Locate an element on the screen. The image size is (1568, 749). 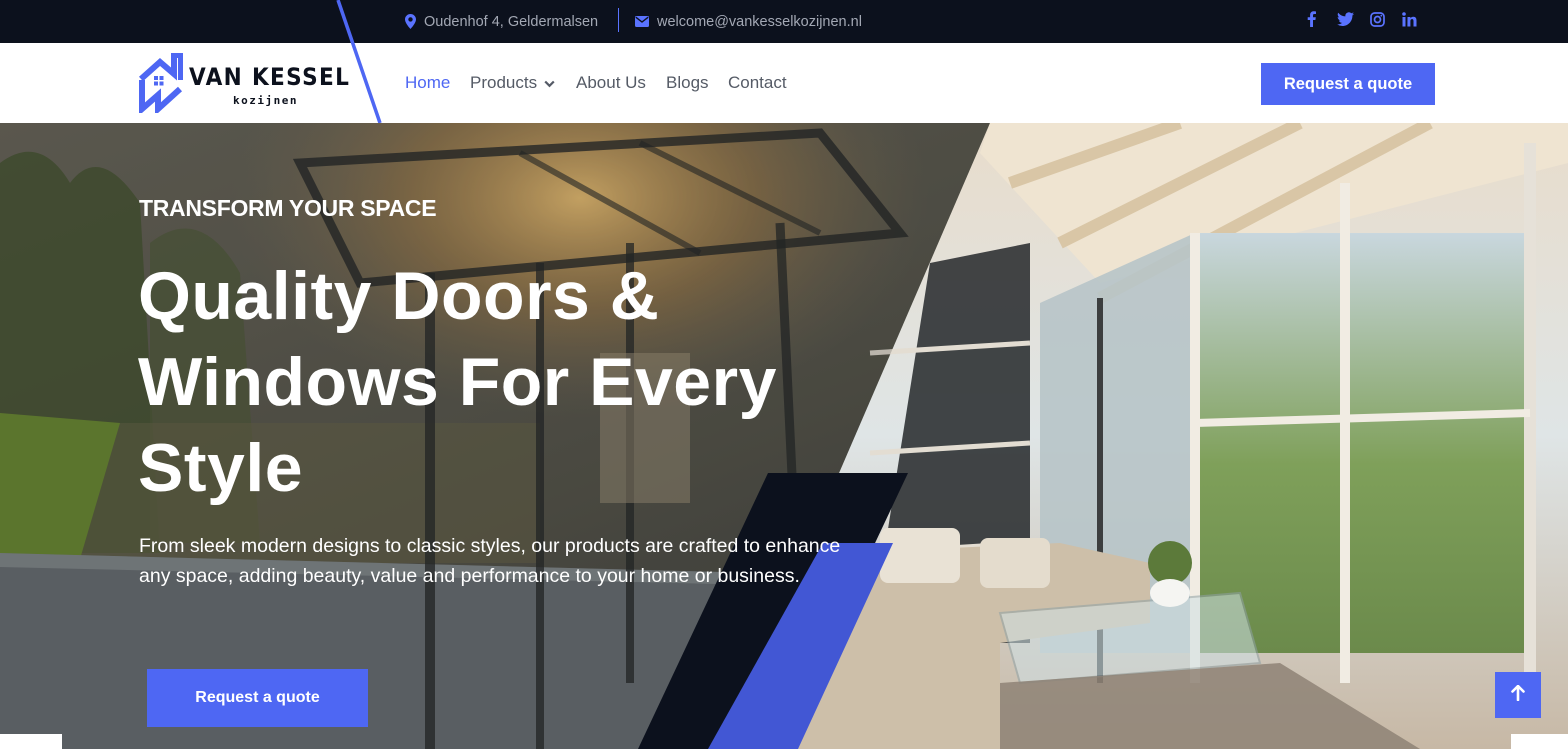
map-pin-icon is located at coordinates (414, 21).